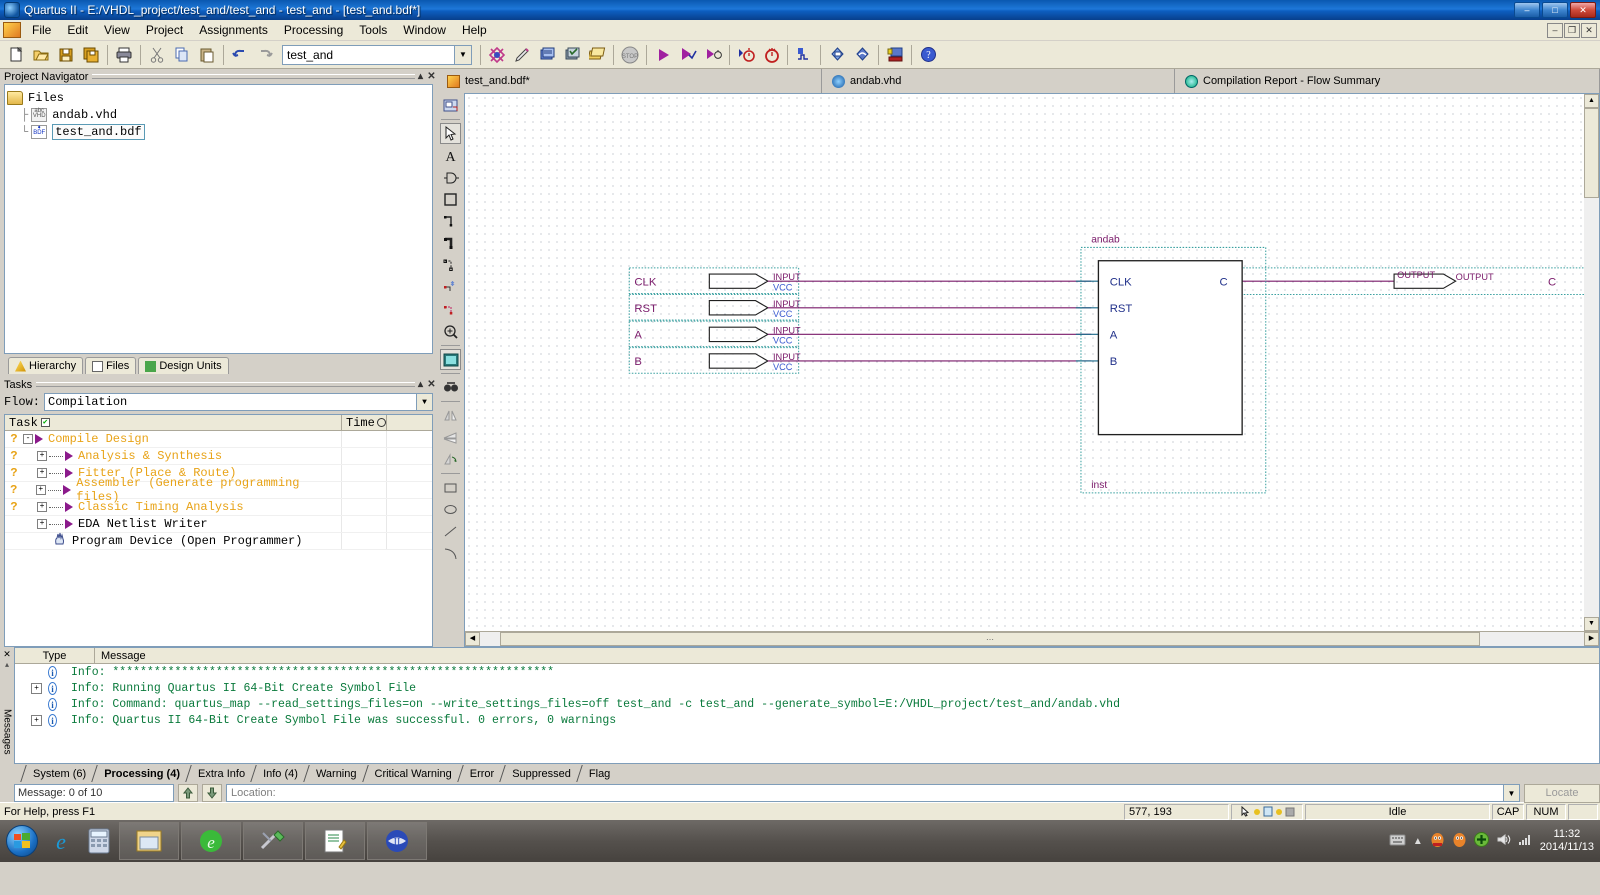 This screenshot has height=895, width=1600. What do you see at coordinates (450, 359) in the screenshot?
I see `fit-in-window-icon` at bounding box center [450, 359].